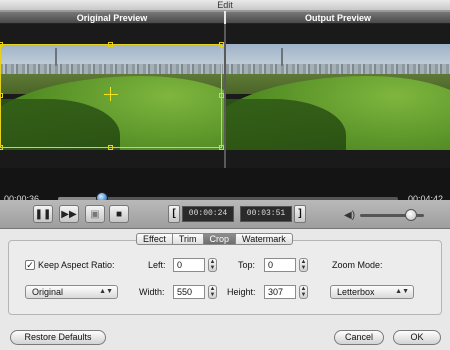  What do you see at coordinates (157, 265) in the screenshot?
I see `left-label: Left:` at bounding box center [157, 265].